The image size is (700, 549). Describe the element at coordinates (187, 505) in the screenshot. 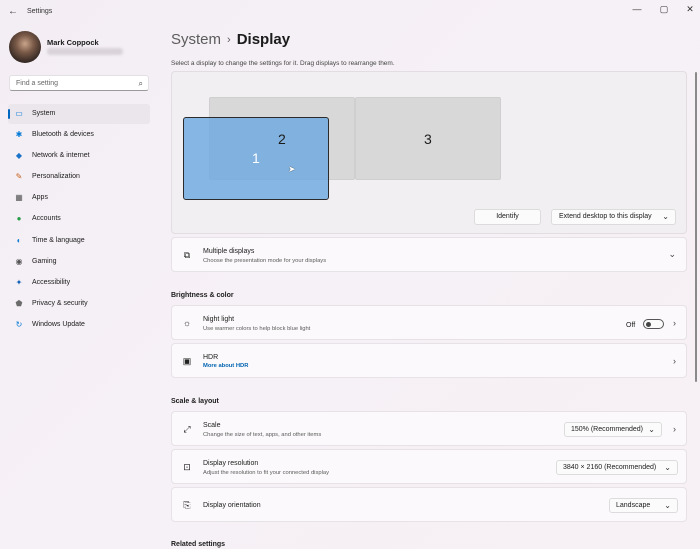

I see `orientation-icon: ⎘` at that location.